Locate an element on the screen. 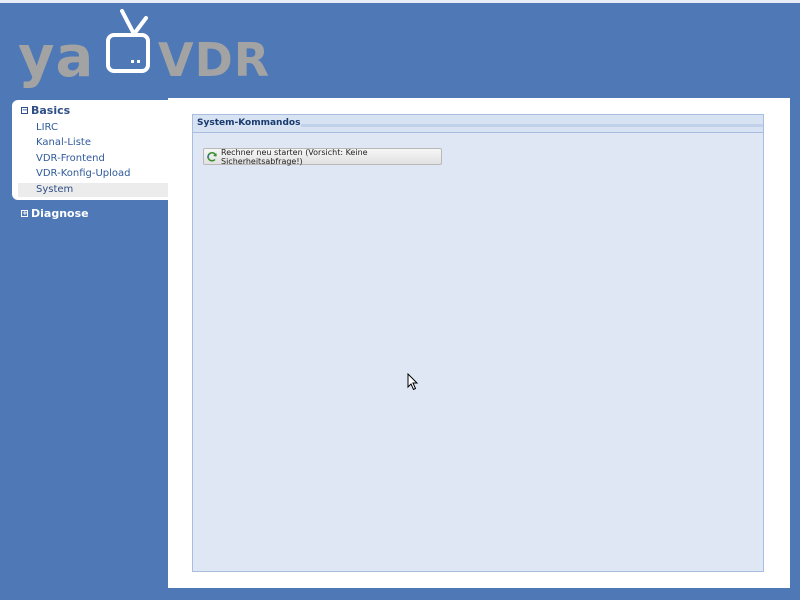  sidebar-group-label: Basics is located at coordinates (51, 110).